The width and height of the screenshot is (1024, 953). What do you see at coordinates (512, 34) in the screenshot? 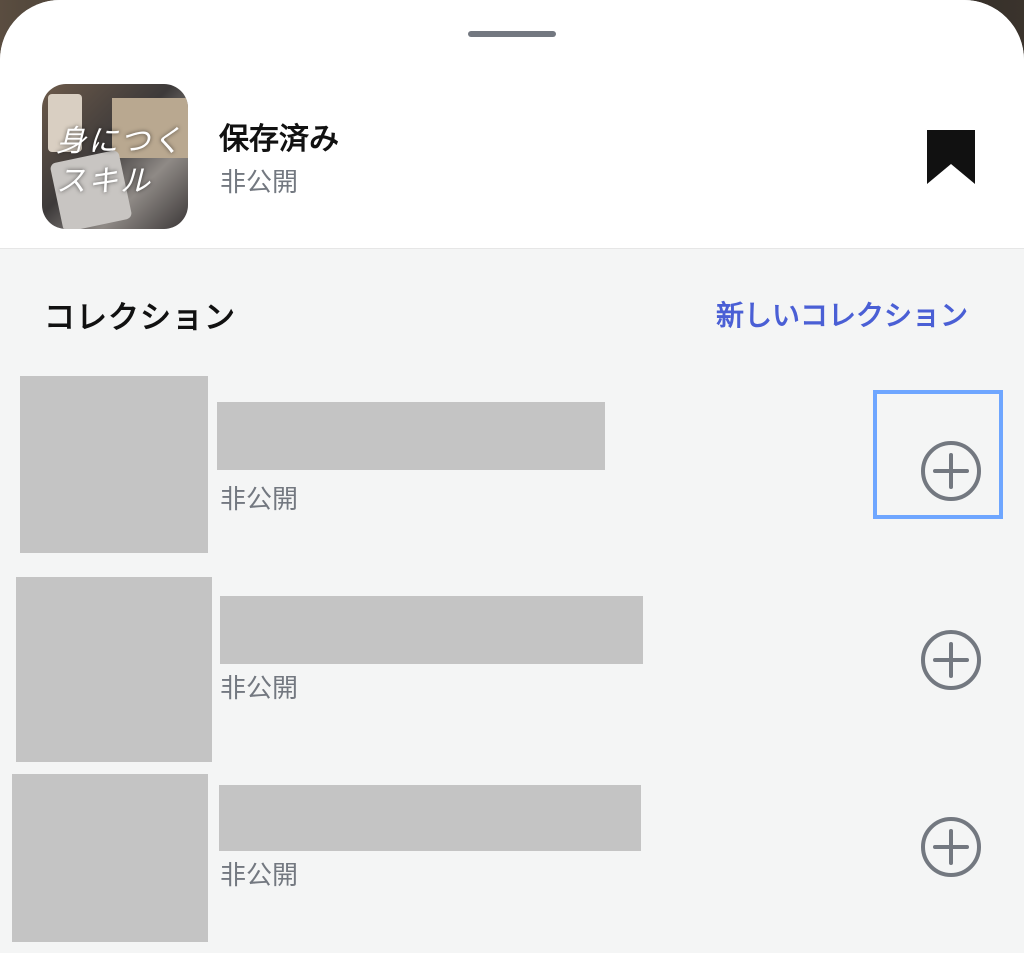
I see `sheet-grabber` at bounding box center [512, 34].